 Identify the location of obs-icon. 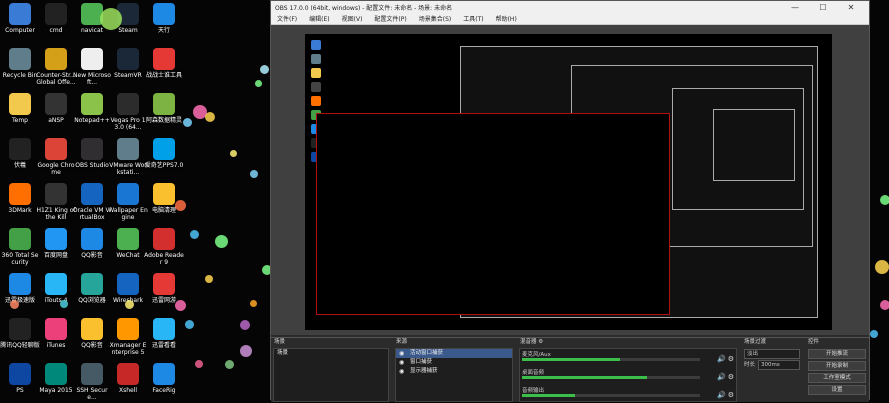
(92, 149).